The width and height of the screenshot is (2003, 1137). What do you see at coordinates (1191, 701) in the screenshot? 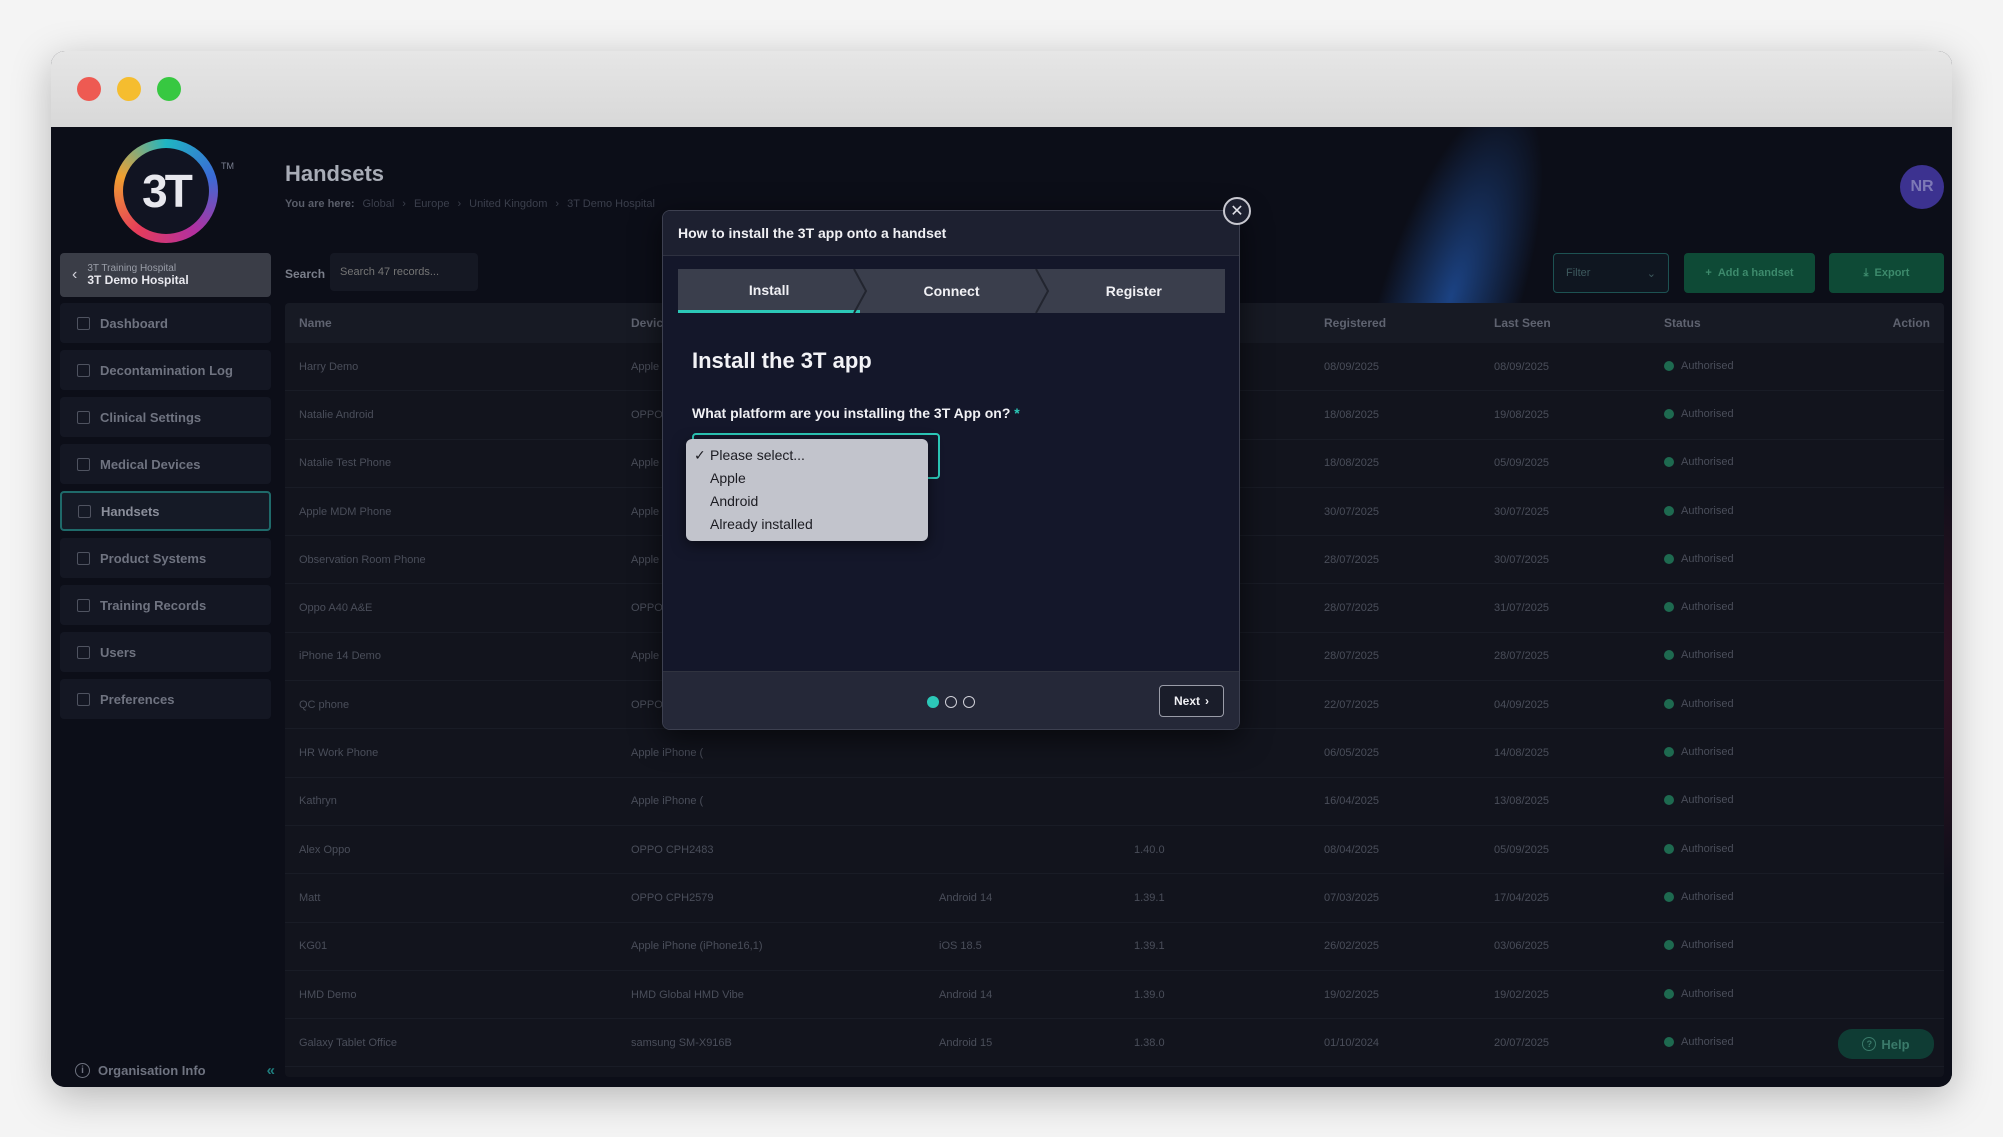
I see `next-button: Next ›` at bounding box center [1191, 701].